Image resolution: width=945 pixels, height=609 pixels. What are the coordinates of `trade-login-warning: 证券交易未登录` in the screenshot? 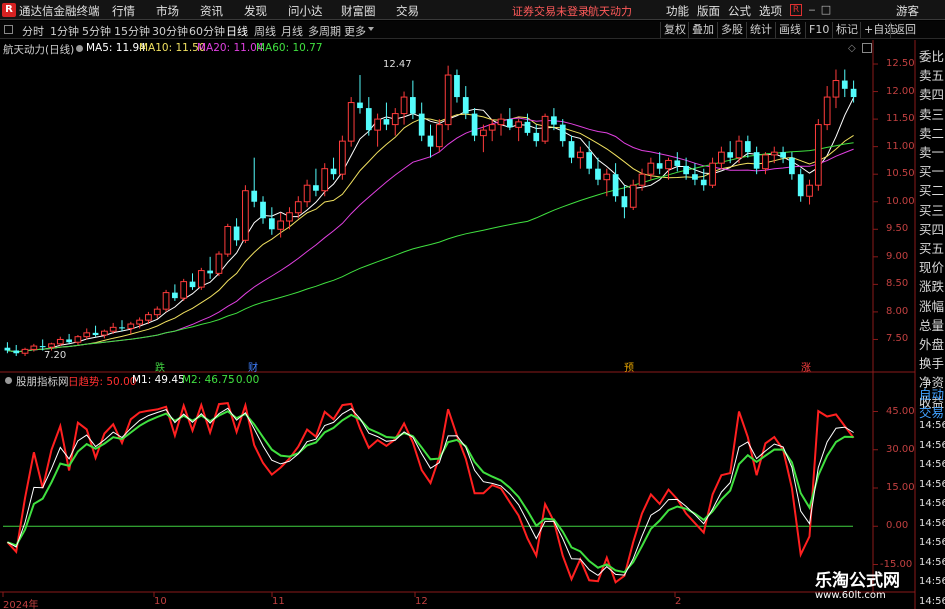 It's located at (550, 11).